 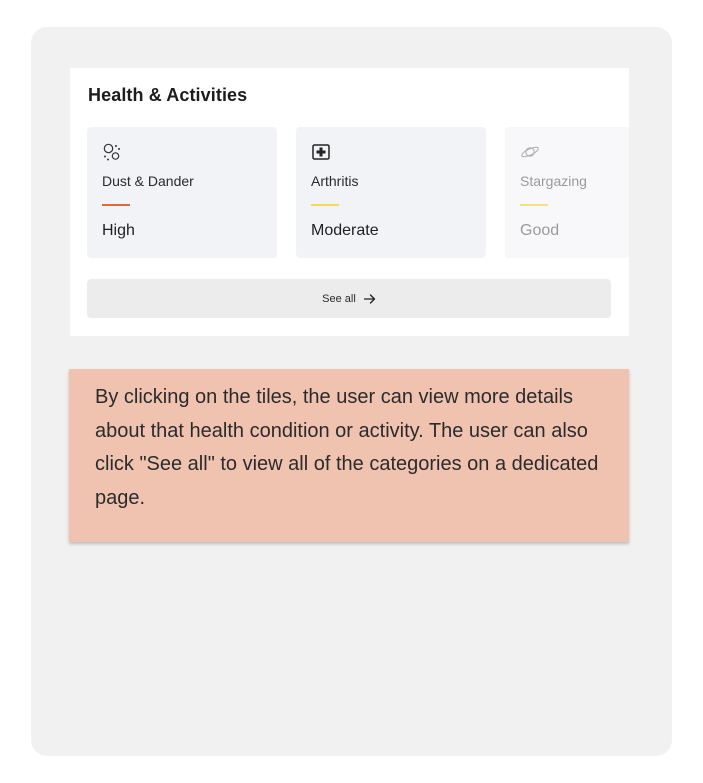 I want to click on tile-arthritis: Arthritis Moderate, so click(x=391, y=192).